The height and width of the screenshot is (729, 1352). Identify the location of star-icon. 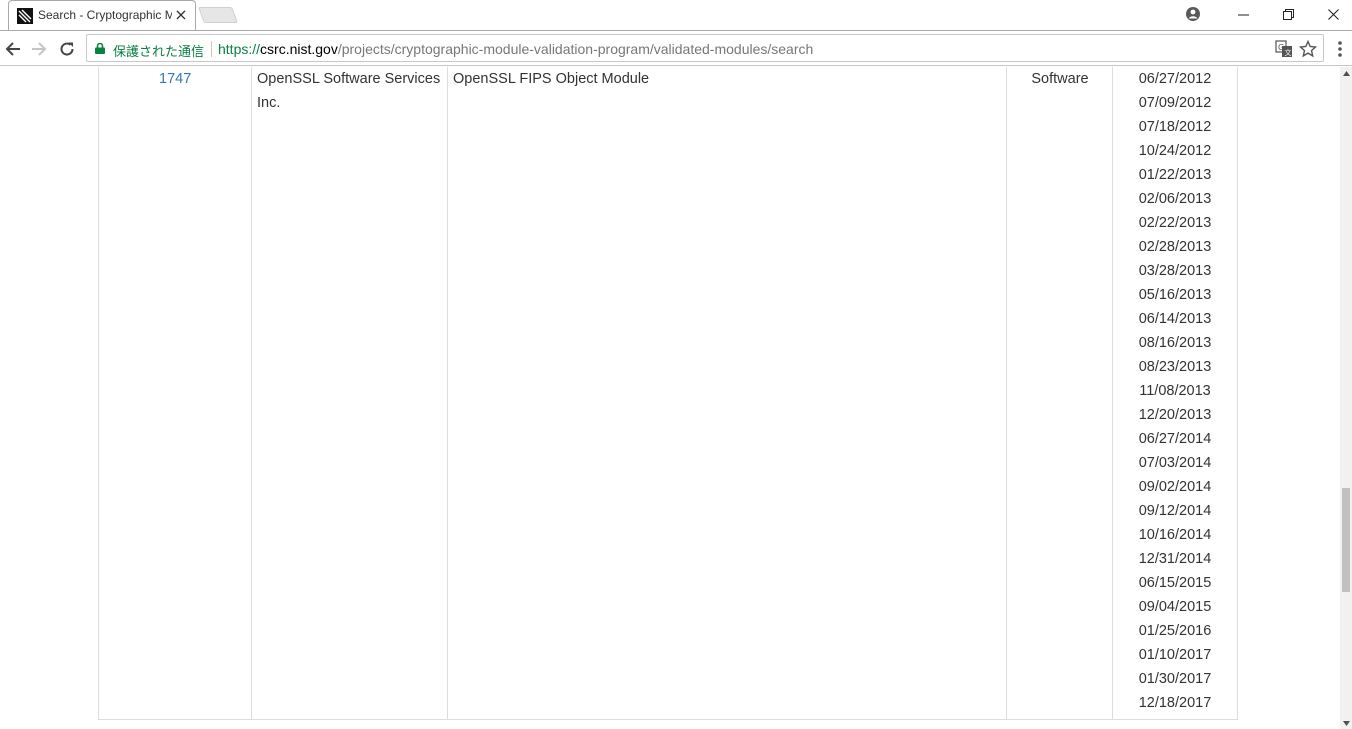
(1308, 49).